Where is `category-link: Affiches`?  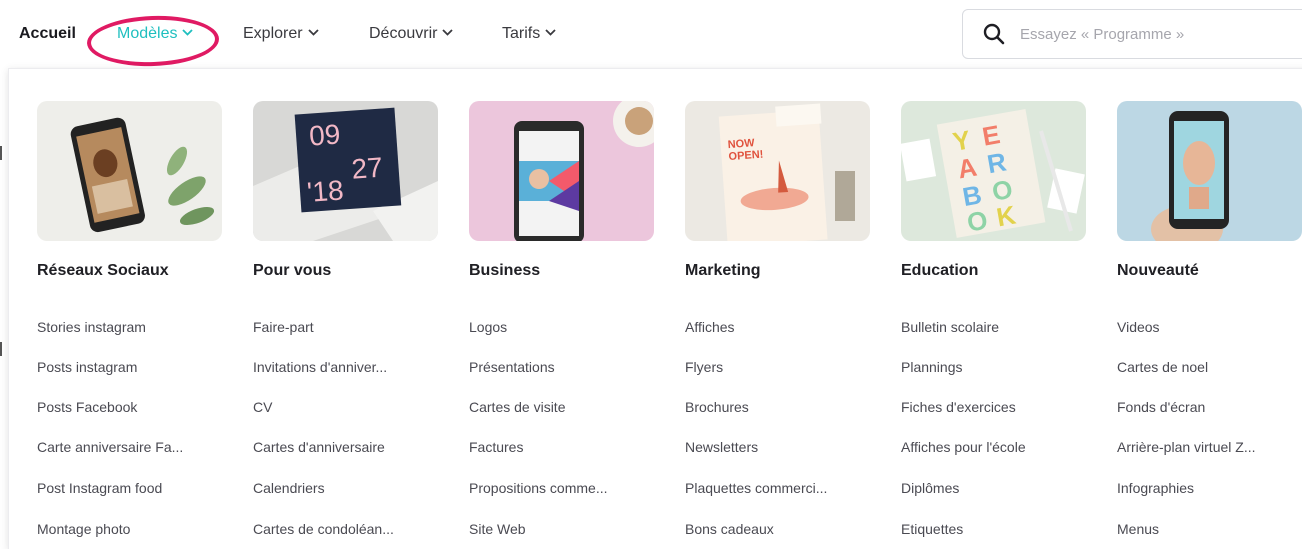
category-link: Affiches is located at coordinates (710, 327).